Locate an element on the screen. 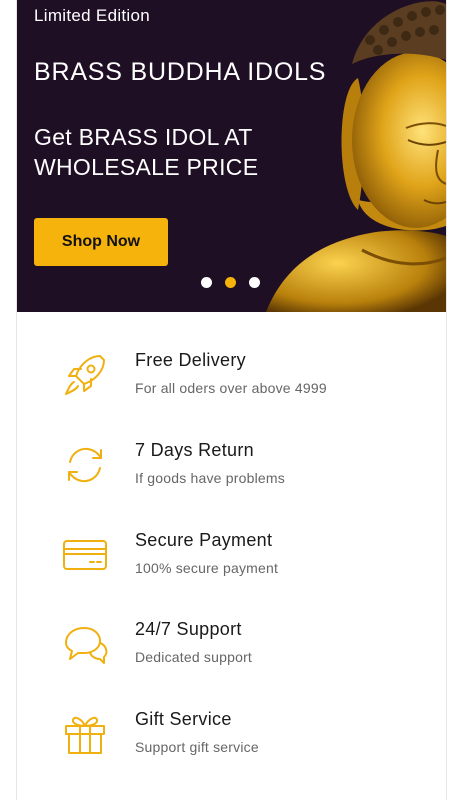 The height and width of the screenshot is (800, 463). feature-returns: 7 Days Return If goods have problems is located at coordinates (231, 480).